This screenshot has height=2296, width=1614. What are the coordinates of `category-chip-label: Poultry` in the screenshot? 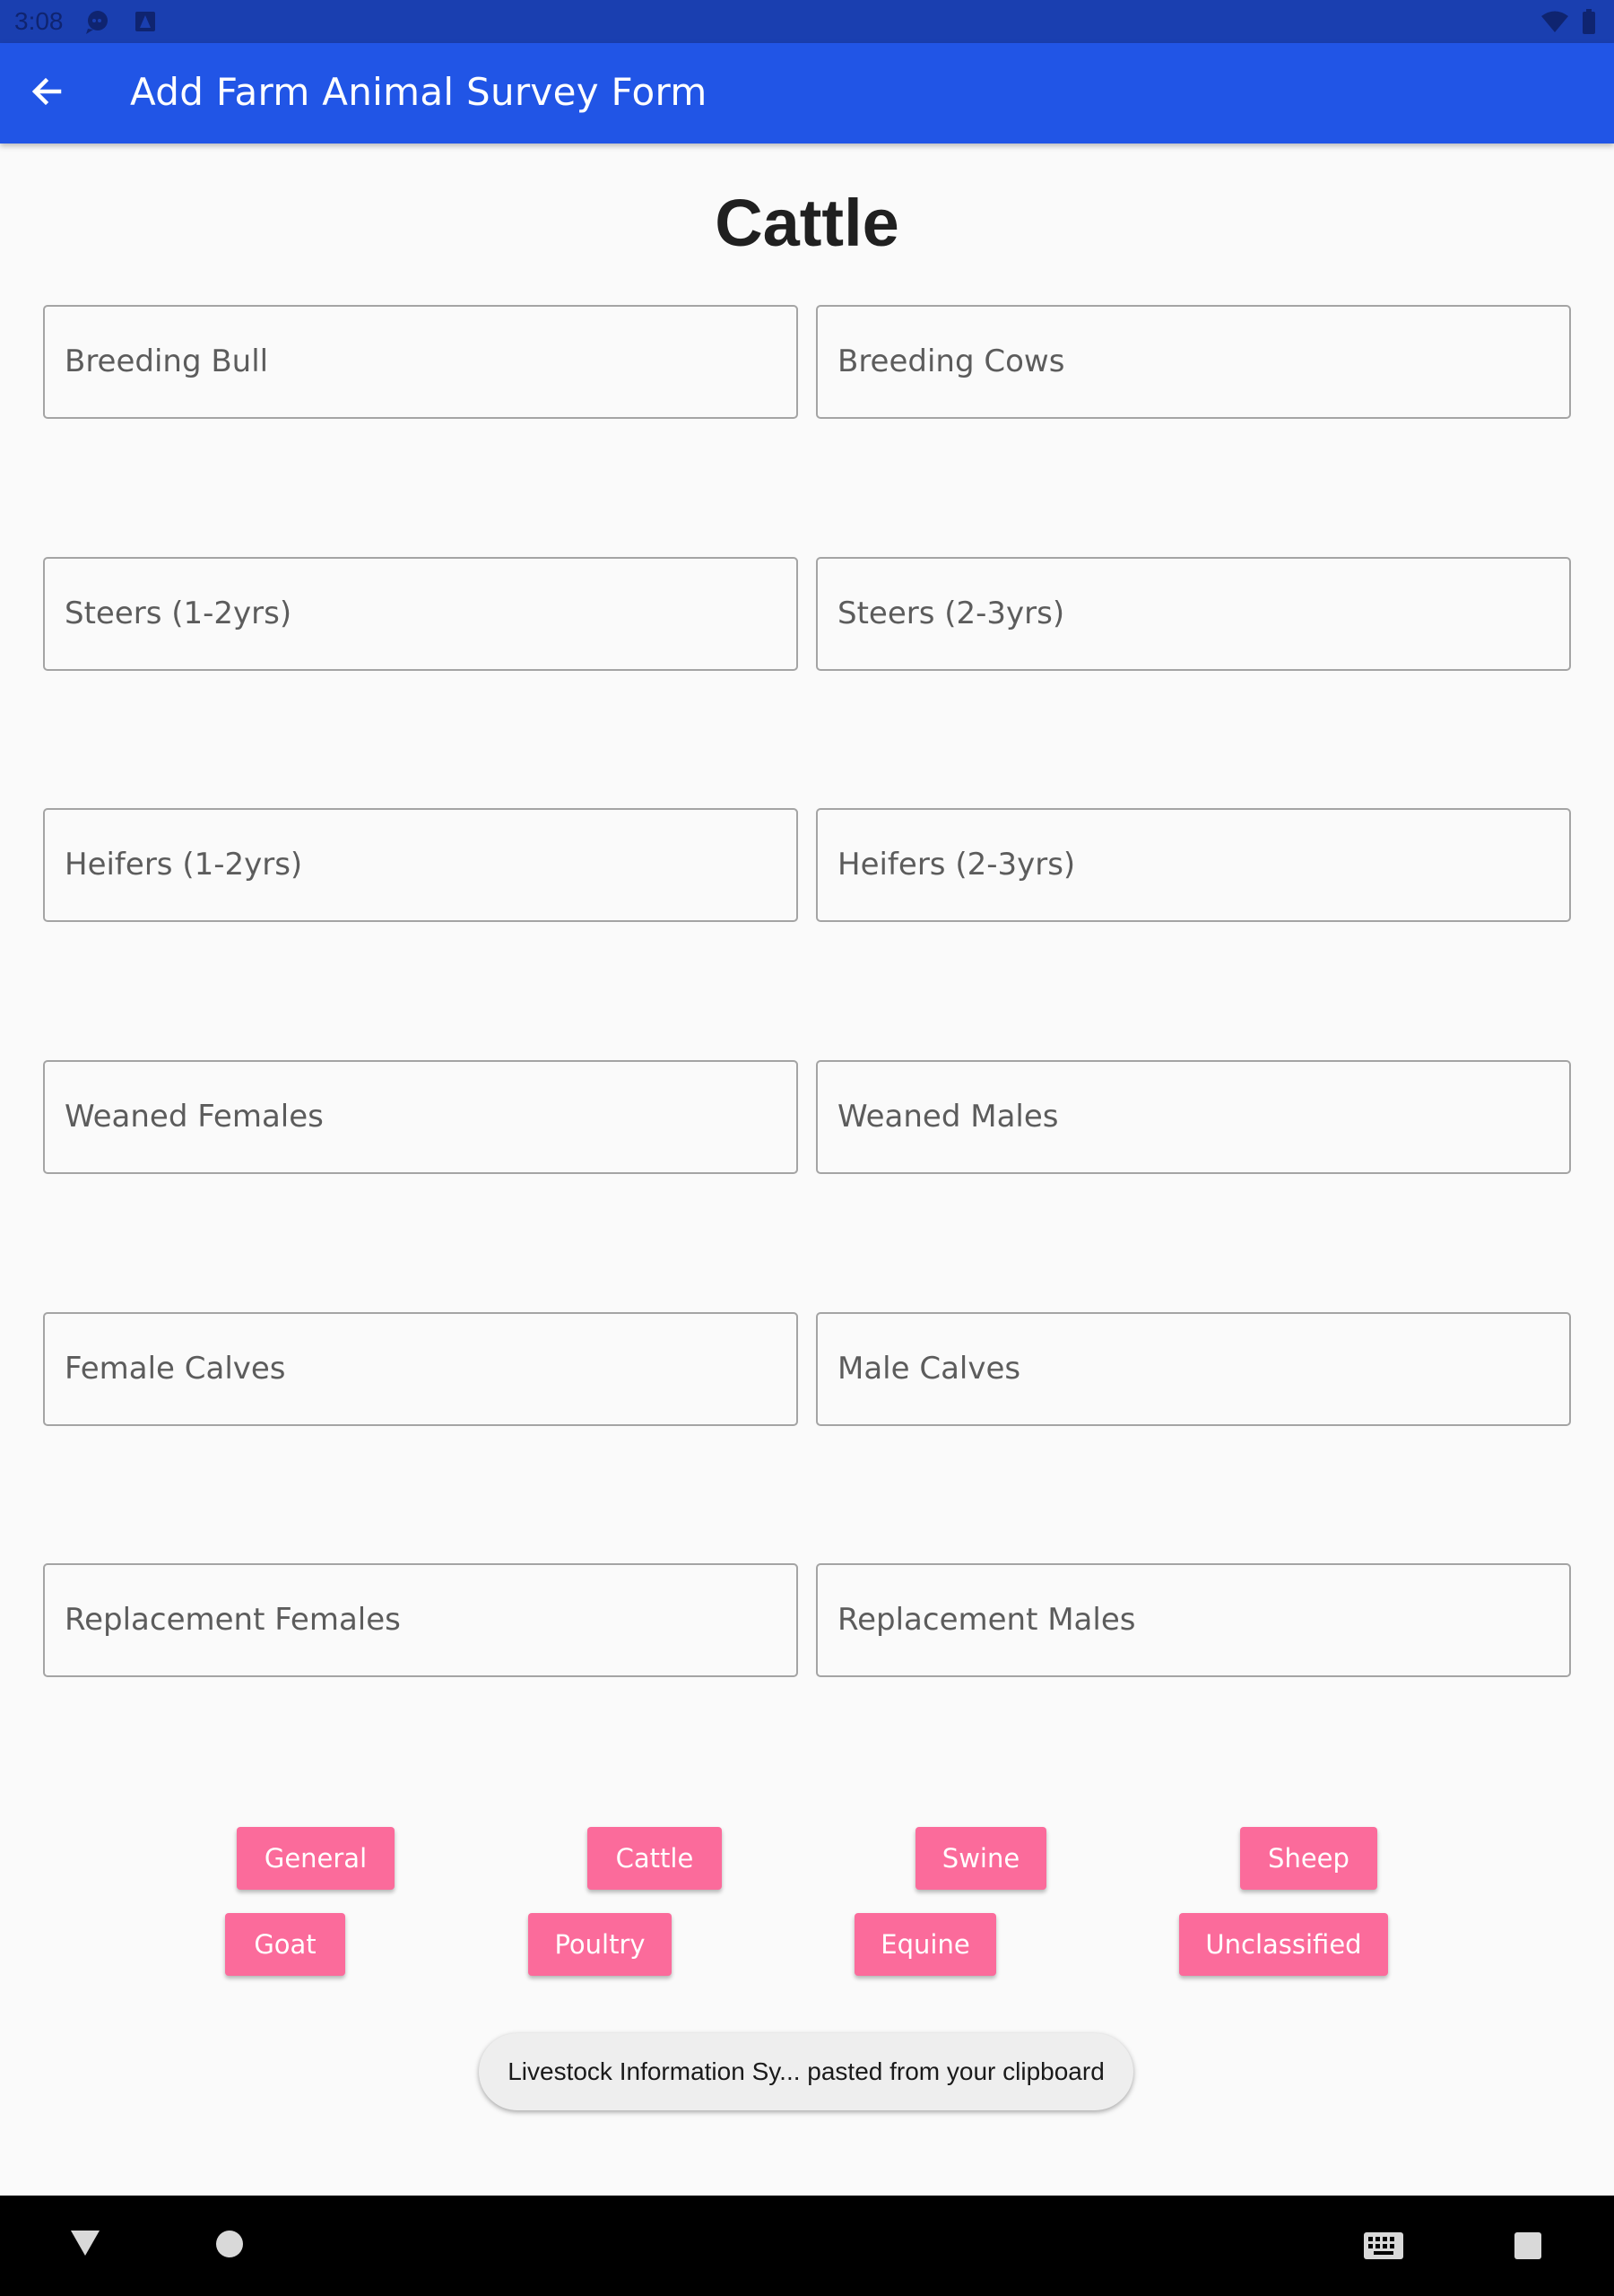 It's located at (600, 1944).